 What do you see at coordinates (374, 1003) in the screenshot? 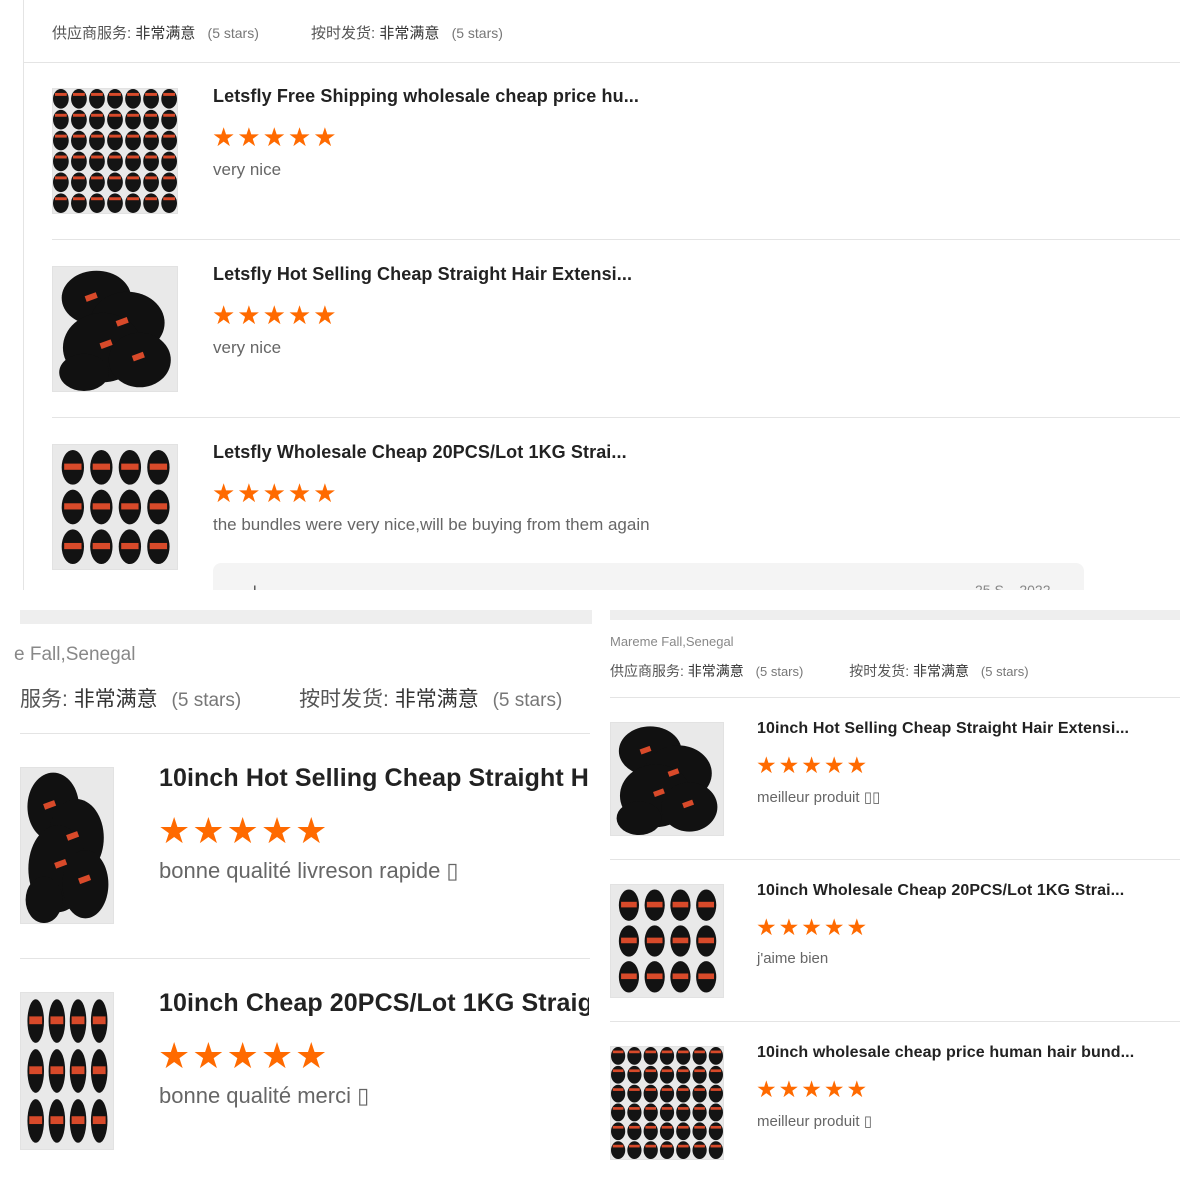
I see `product-title-link: 10inch Cheap 20PCS/Lot 1KG Straight` at bounding box center [374, 1003].